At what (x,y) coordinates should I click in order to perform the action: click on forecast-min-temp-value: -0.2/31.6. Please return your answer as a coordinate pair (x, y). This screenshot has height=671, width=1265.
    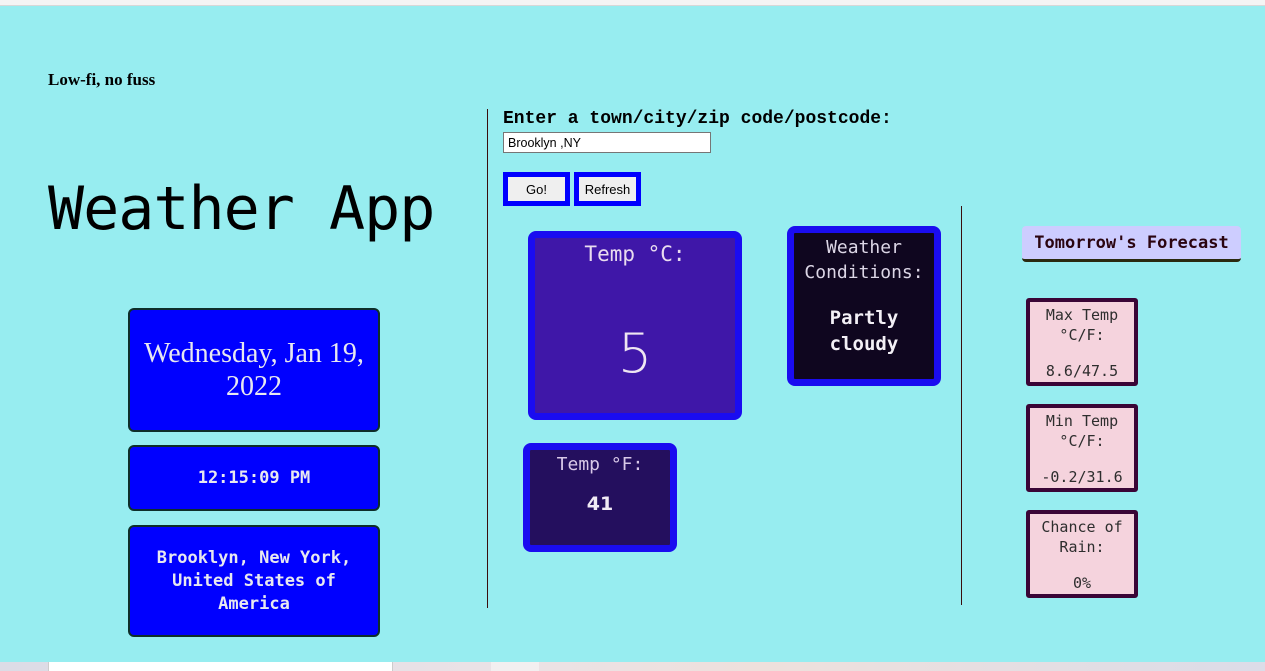
    Looking at the image, I should click on (1082, 477).